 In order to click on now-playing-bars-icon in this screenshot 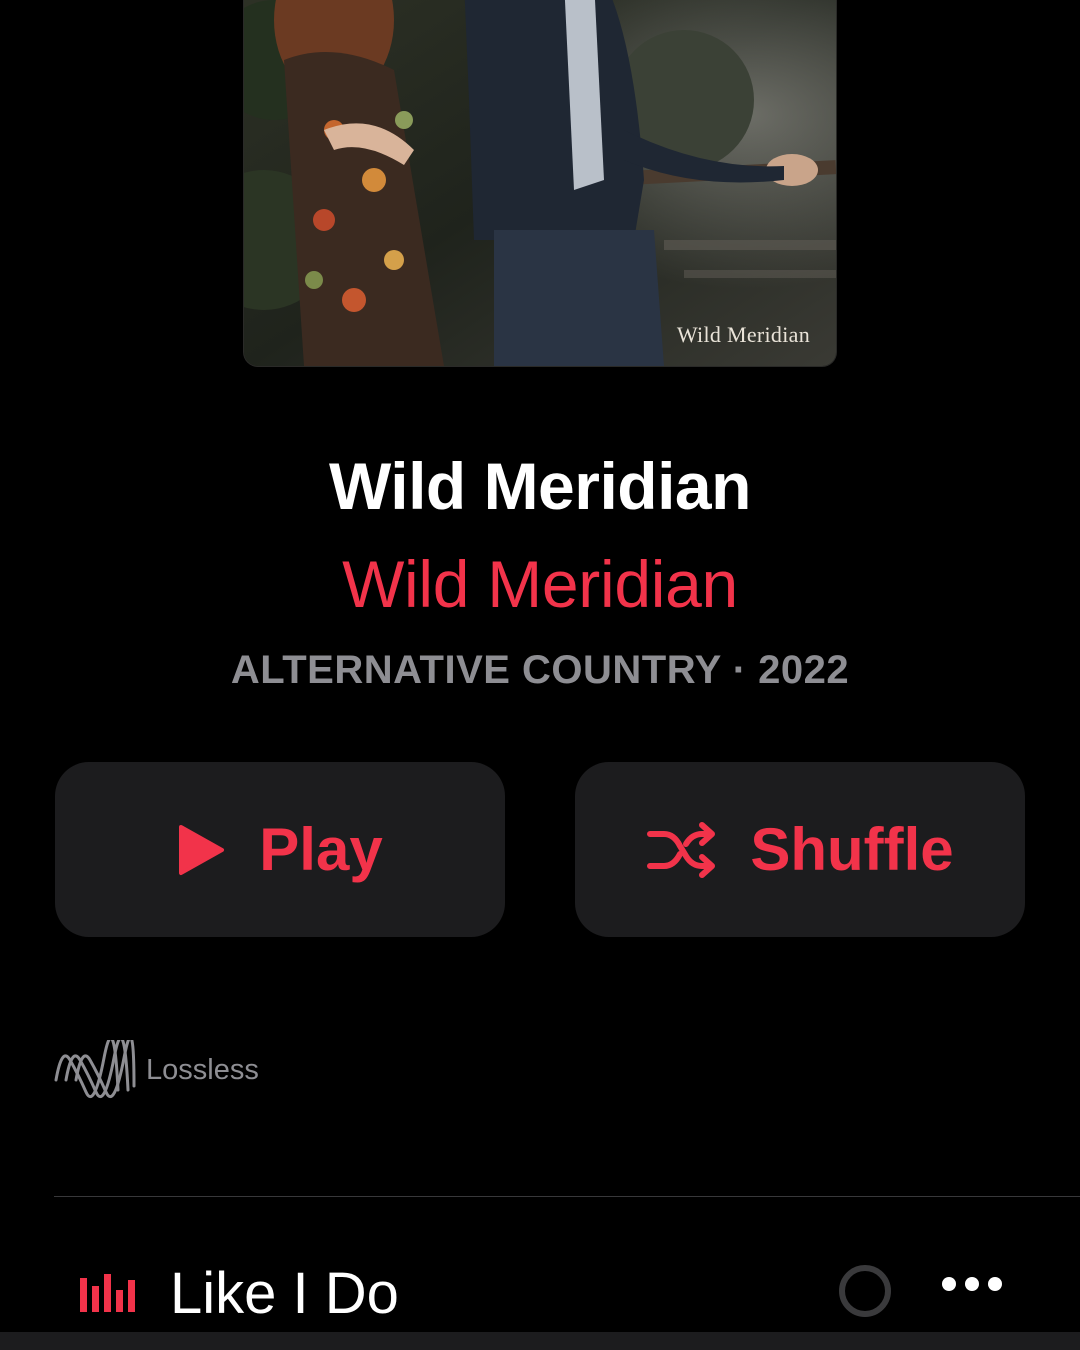, I will do `click(108, 1293)`.